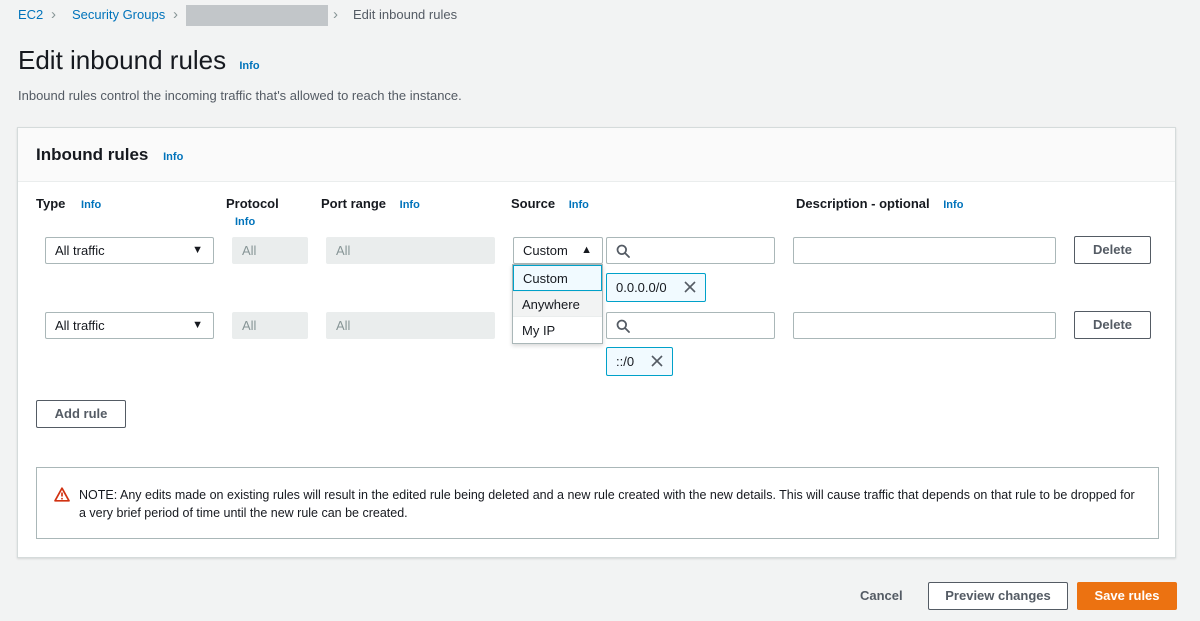 The width and height of the screenshot is (1200, 621). I want to click on rule-1-description-input, so click(924, 250).